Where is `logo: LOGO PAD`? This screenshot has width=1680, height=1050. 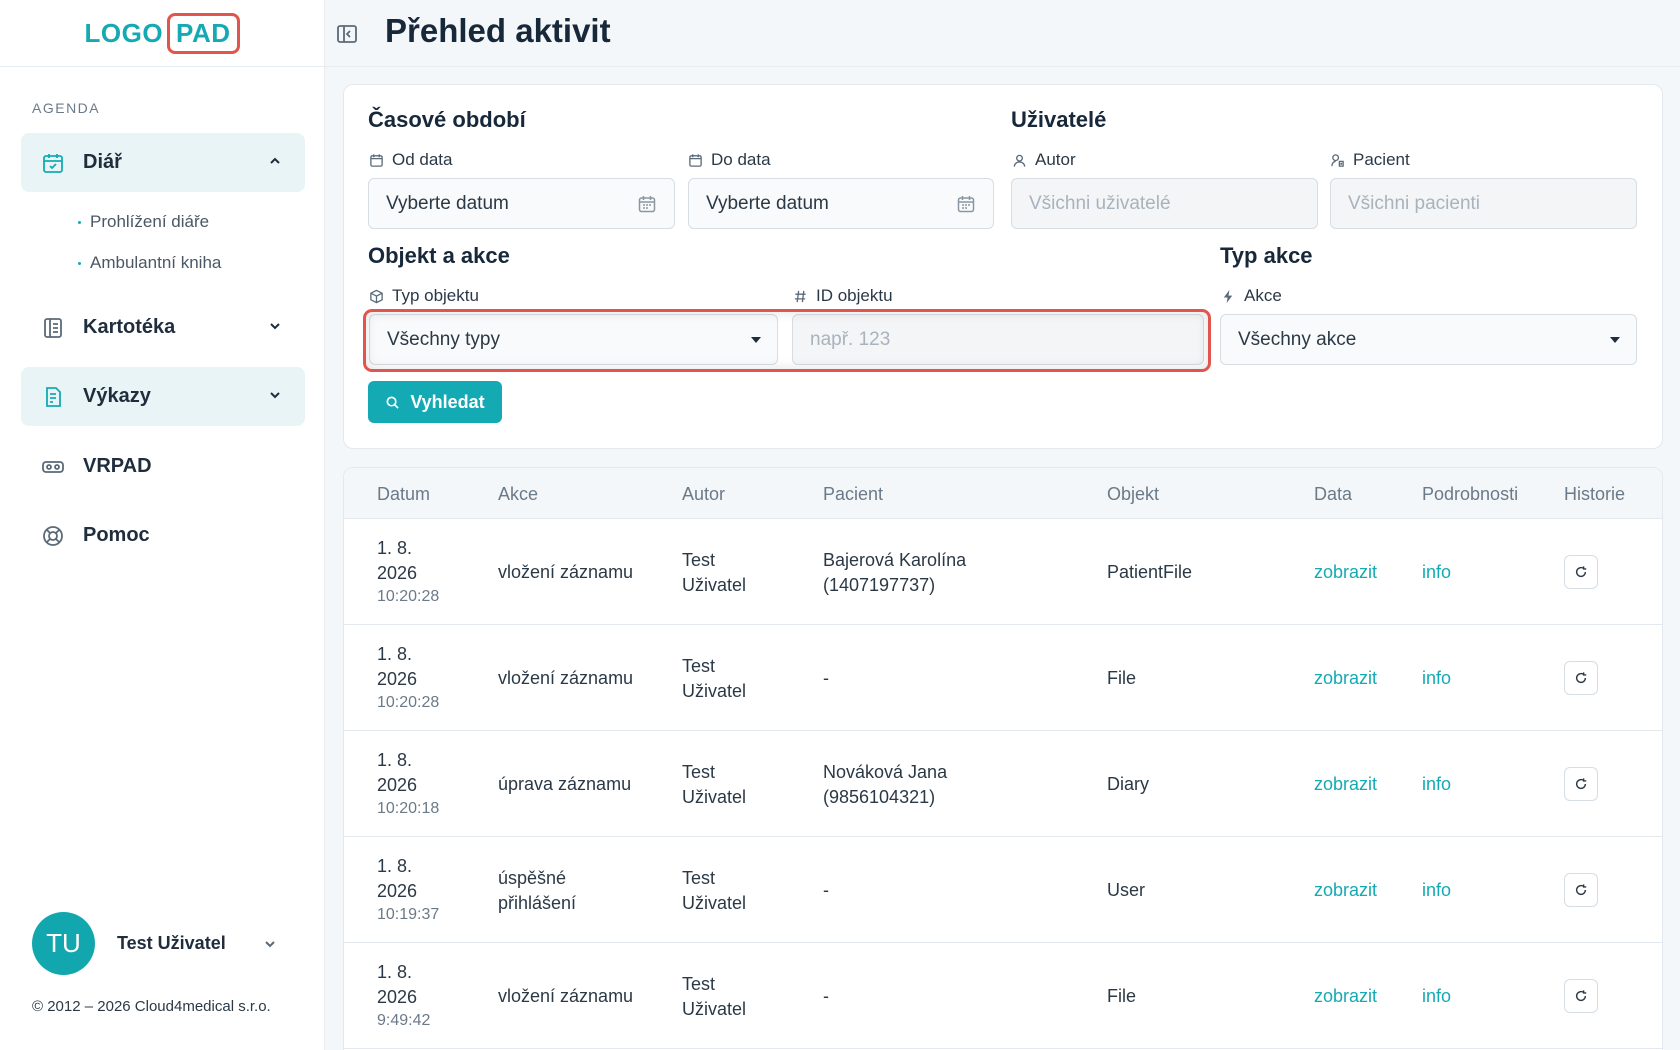
logo: LOGO PAD is located at coordinates (162, 33).